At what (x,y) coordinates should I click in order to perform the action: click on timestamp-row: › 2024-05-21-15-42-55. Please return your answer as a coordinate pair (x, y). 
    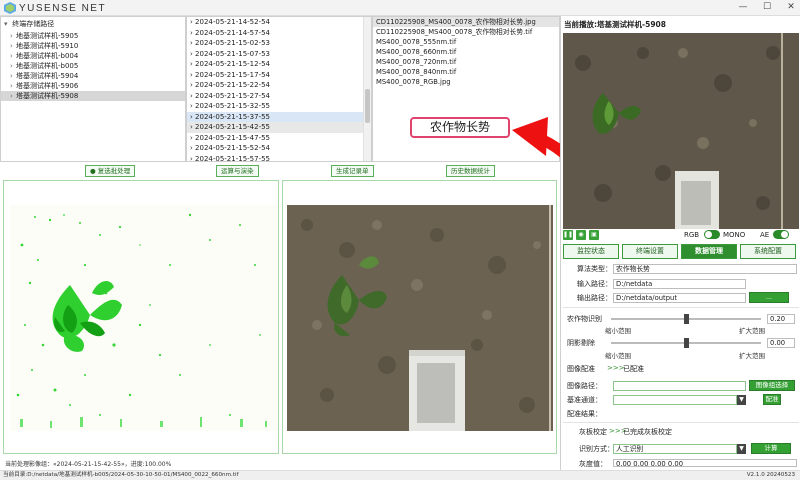
    Looking at the image, I should click on (275, 127).